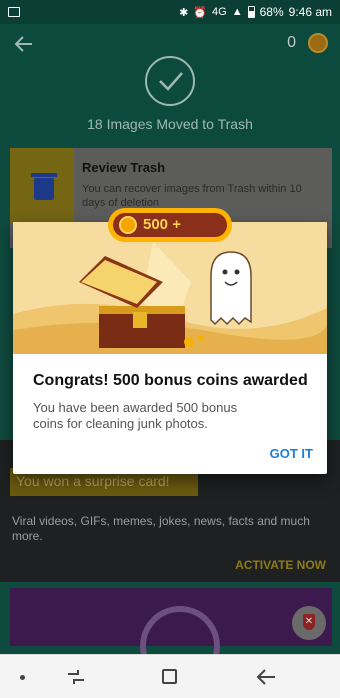  I want to click on back-icon, so click(266, 677).